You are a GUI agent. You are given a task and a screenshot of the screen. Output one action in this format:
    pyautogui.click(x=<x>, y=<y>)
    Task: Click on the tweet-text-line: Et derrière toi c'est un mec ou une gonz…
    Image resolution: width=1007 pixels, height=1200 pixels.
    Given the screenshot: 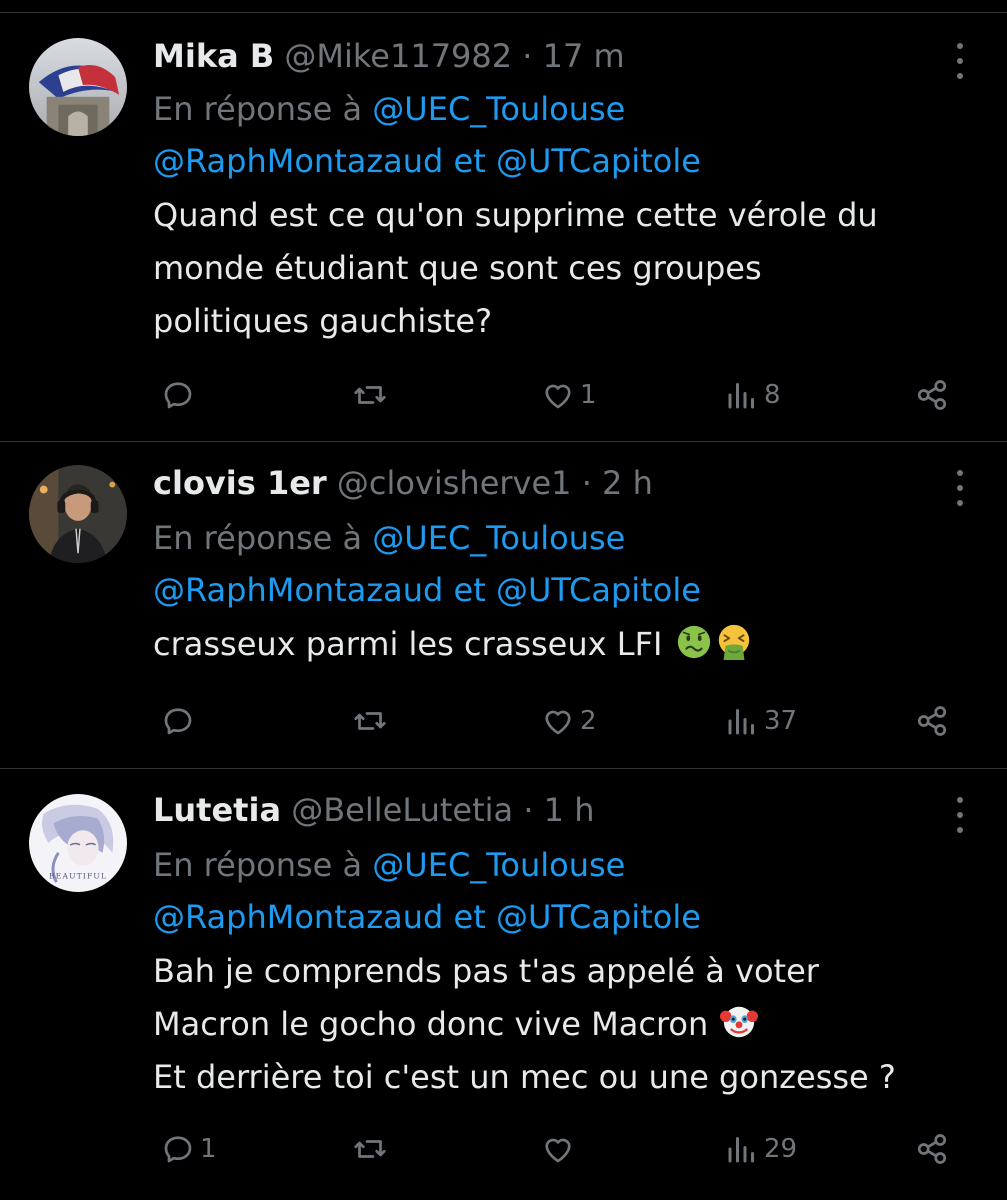 What is the action you would take?
    pyautogui.click(x=524, y=1077)
    